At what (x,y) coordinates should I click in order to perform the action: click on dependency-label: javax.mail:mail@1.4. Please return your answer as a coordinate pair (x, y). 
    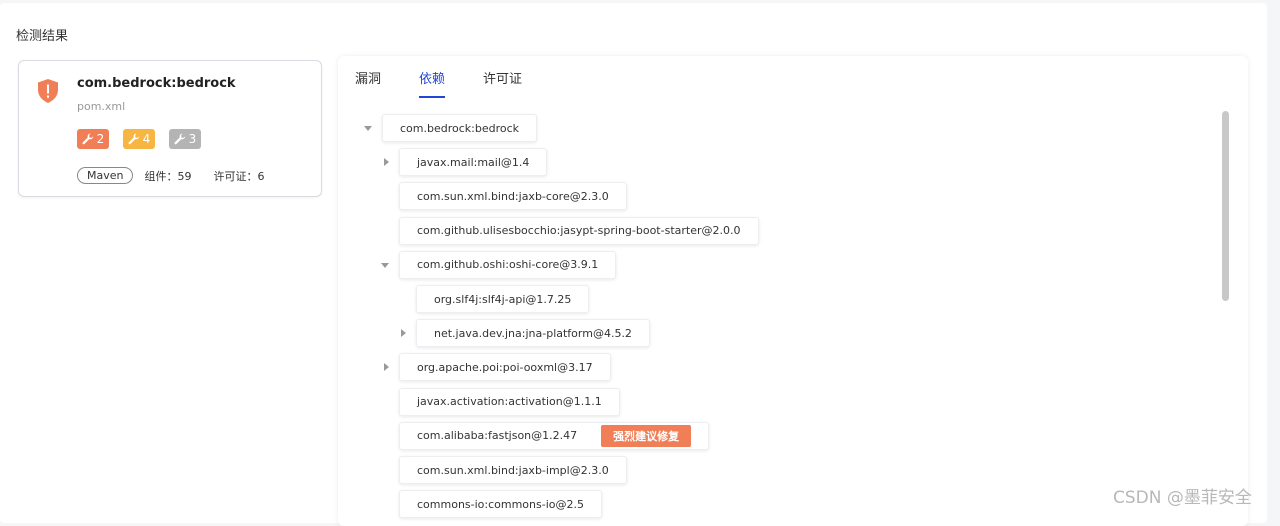
    Looking at the image, I should click on (473, 162).